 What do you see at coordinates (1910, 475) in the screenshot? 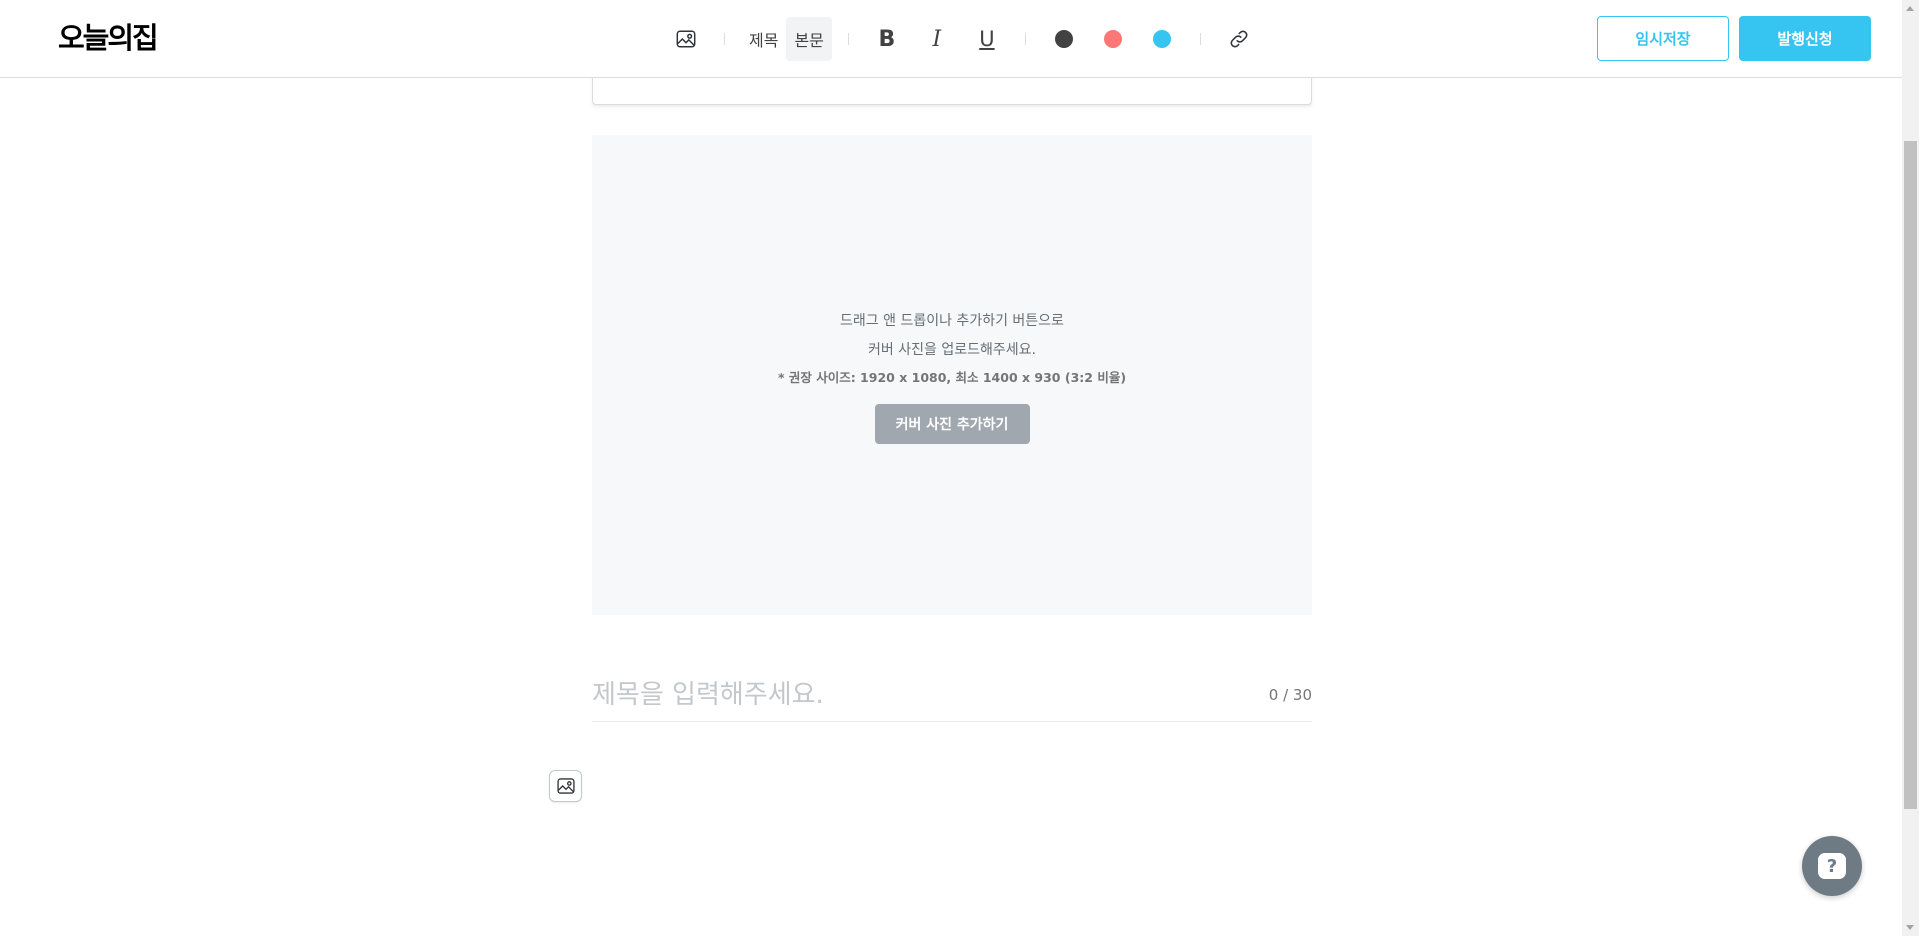
I see `scroll-thumb` at bounding box center [1910, 475].